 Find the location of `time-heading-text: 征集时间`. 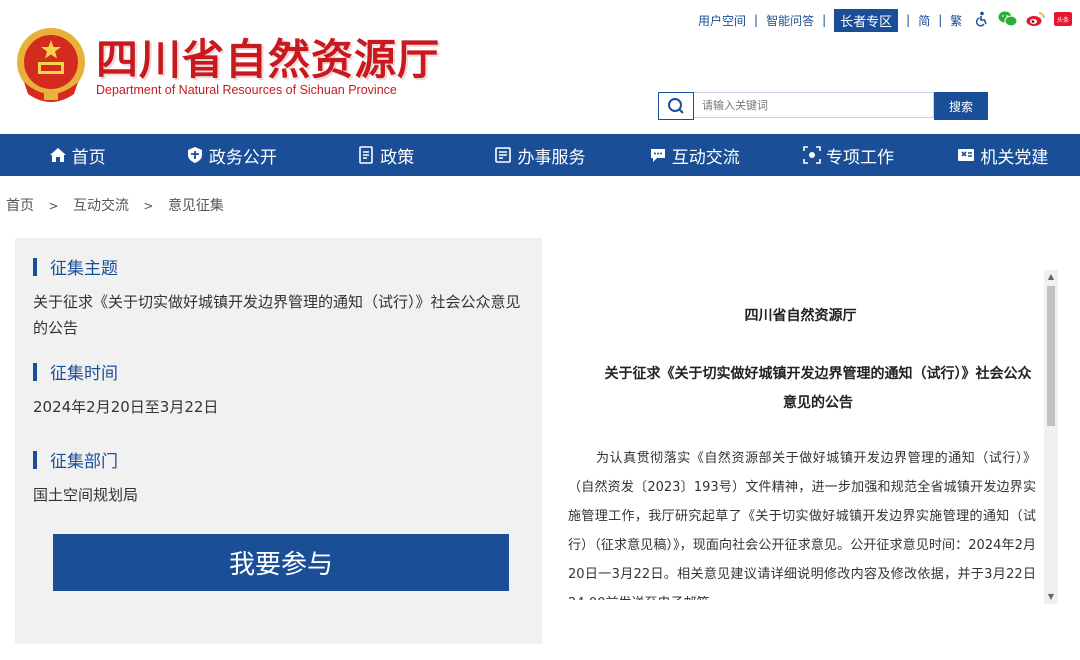

time-heading-text: 征集时间 is located at coordinates (84, 374).